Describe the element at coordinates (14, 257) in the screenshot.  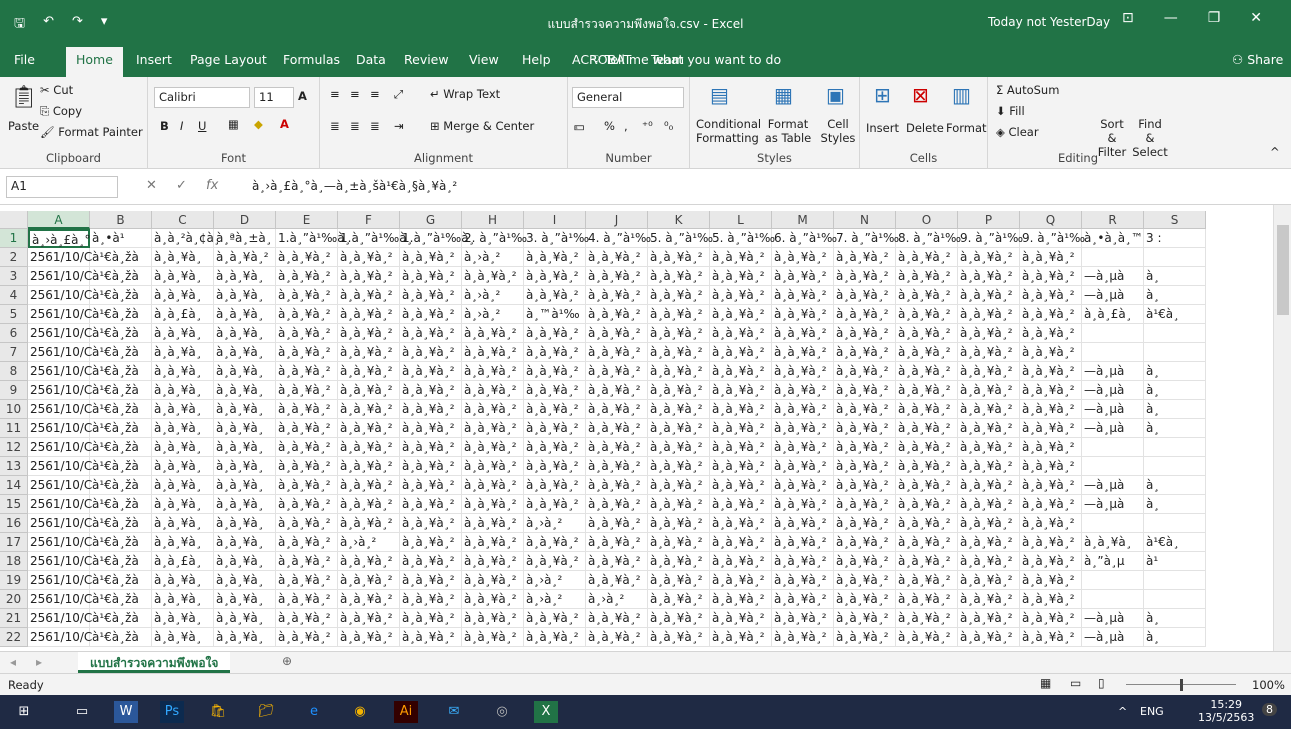
I see `row-header: 2` at that location.